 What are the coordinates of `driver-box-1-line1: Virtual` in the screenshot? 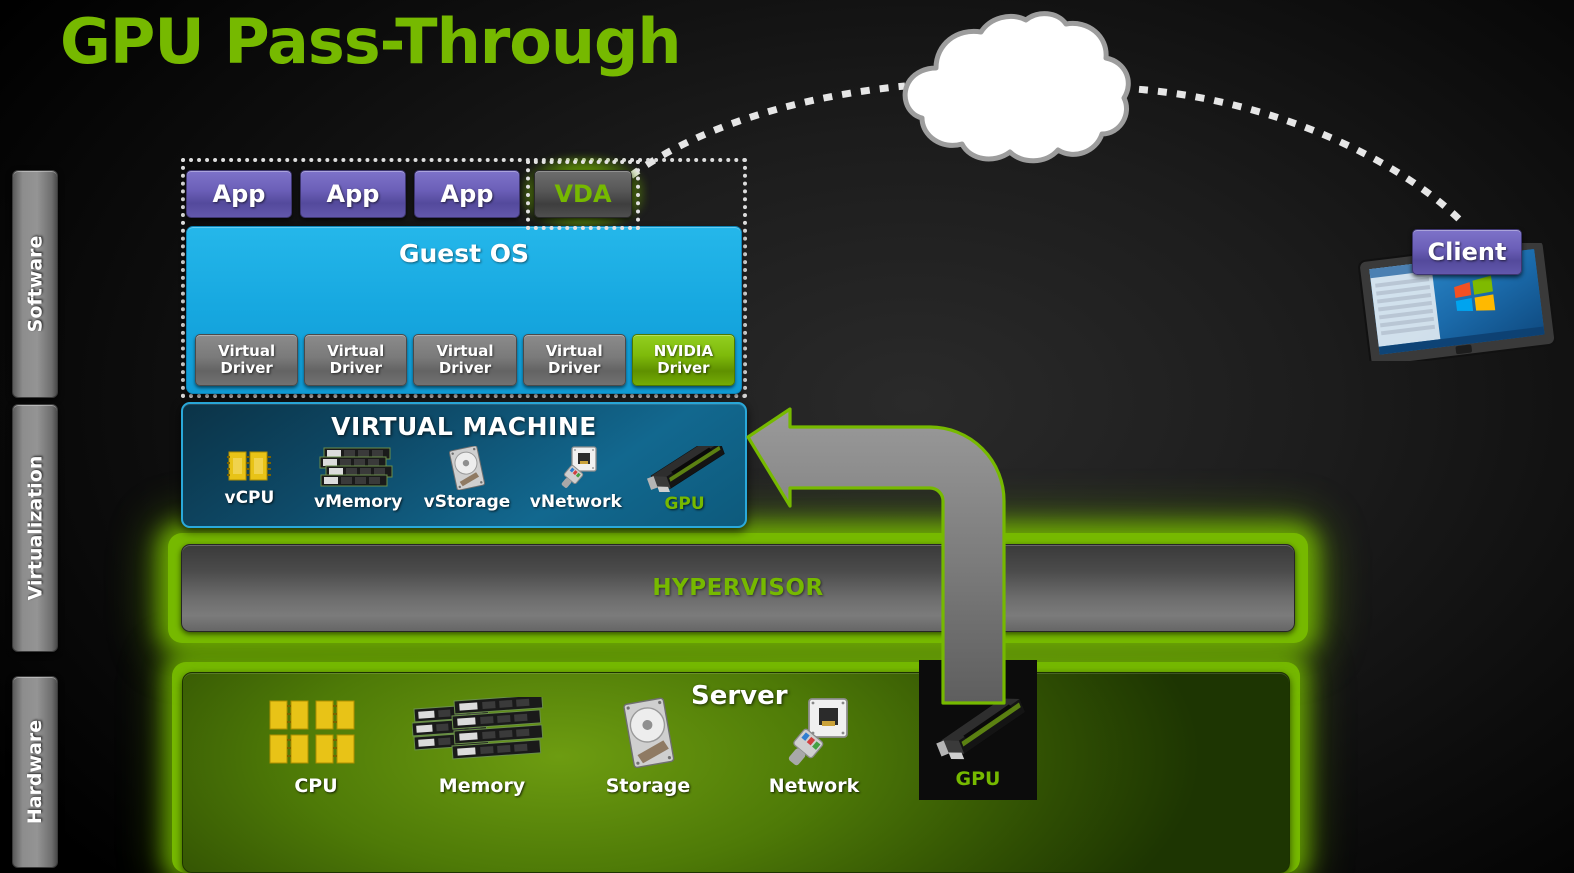 It's located at (247, 351).